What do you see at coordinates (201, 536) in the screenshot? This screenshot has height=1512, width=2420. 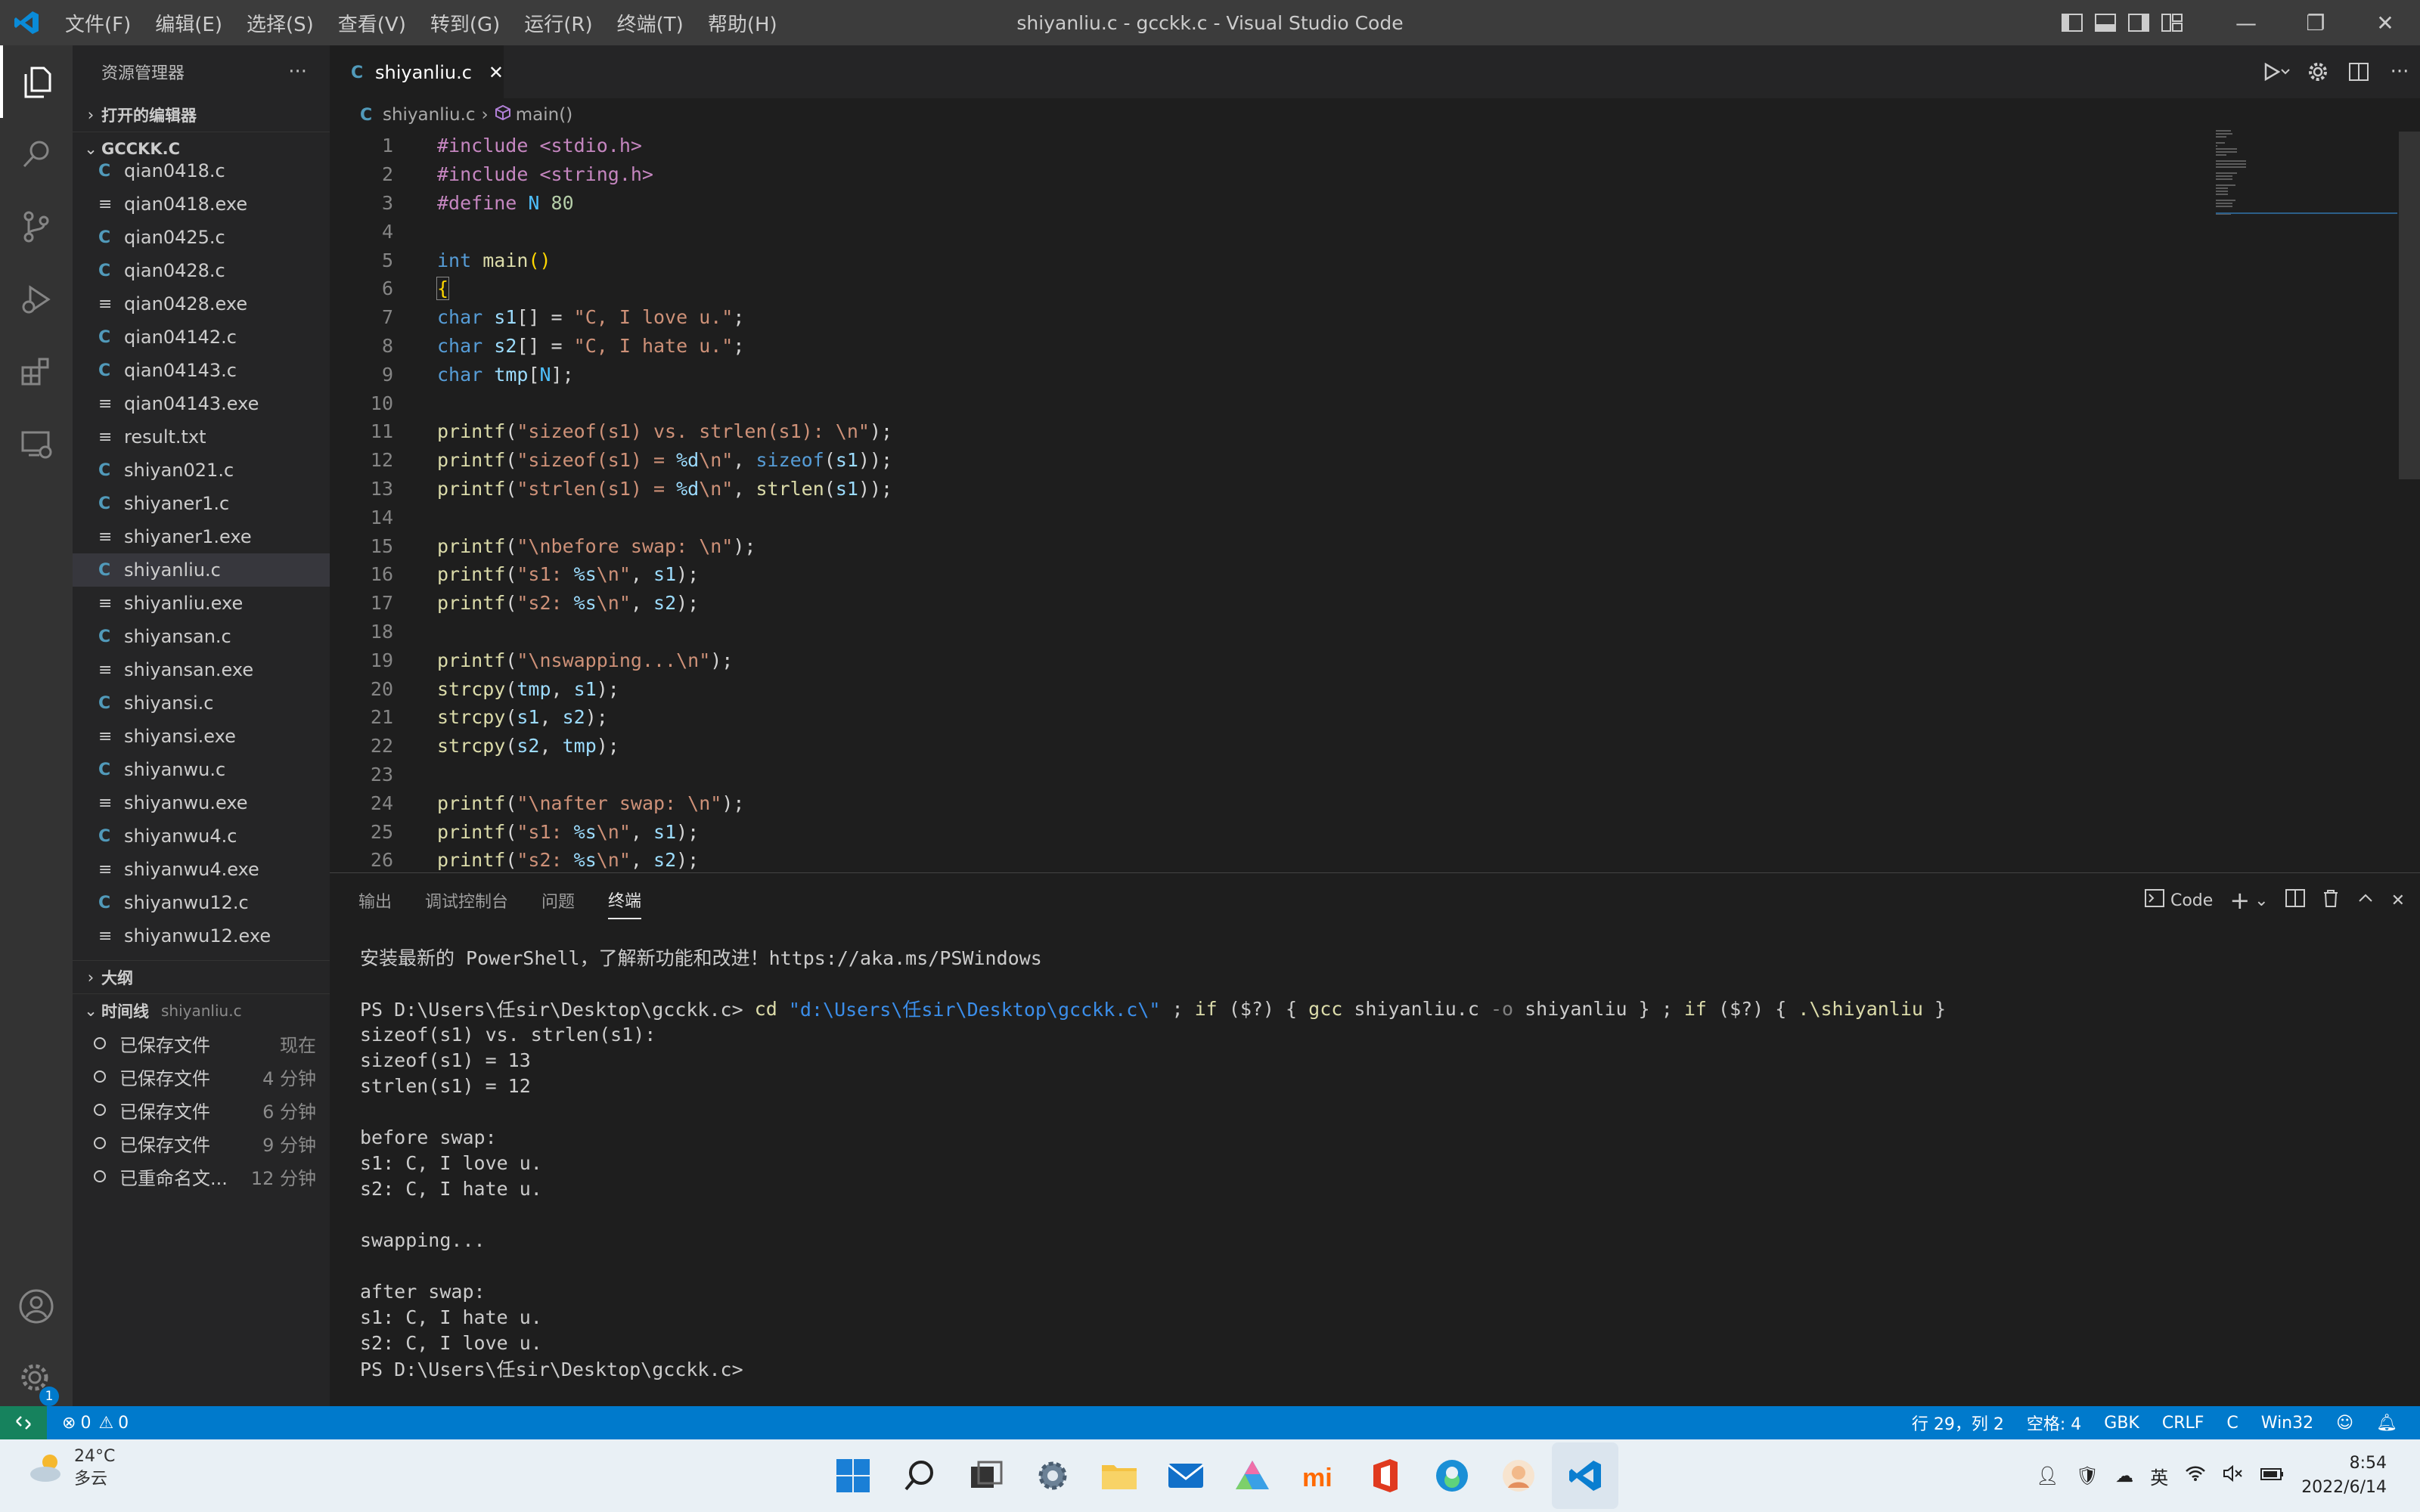 I see `file-item: ≡ shiyaner1.exe` at bounding box center [201, 536].